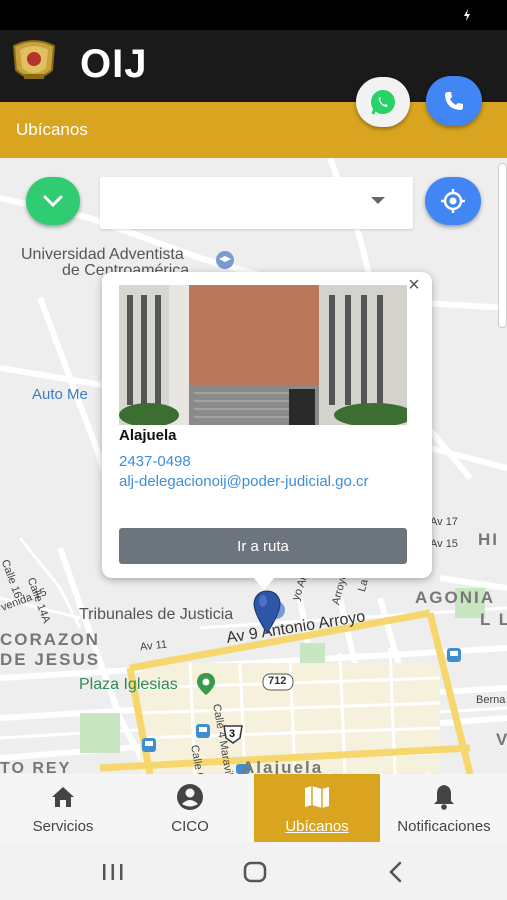 Image resolution: width=507 pixels, height=900 pixels. What do you see at coordinates (232, 734) in the screenshot?
I see `route-3-label: 3` at bounding box center [232, 734].